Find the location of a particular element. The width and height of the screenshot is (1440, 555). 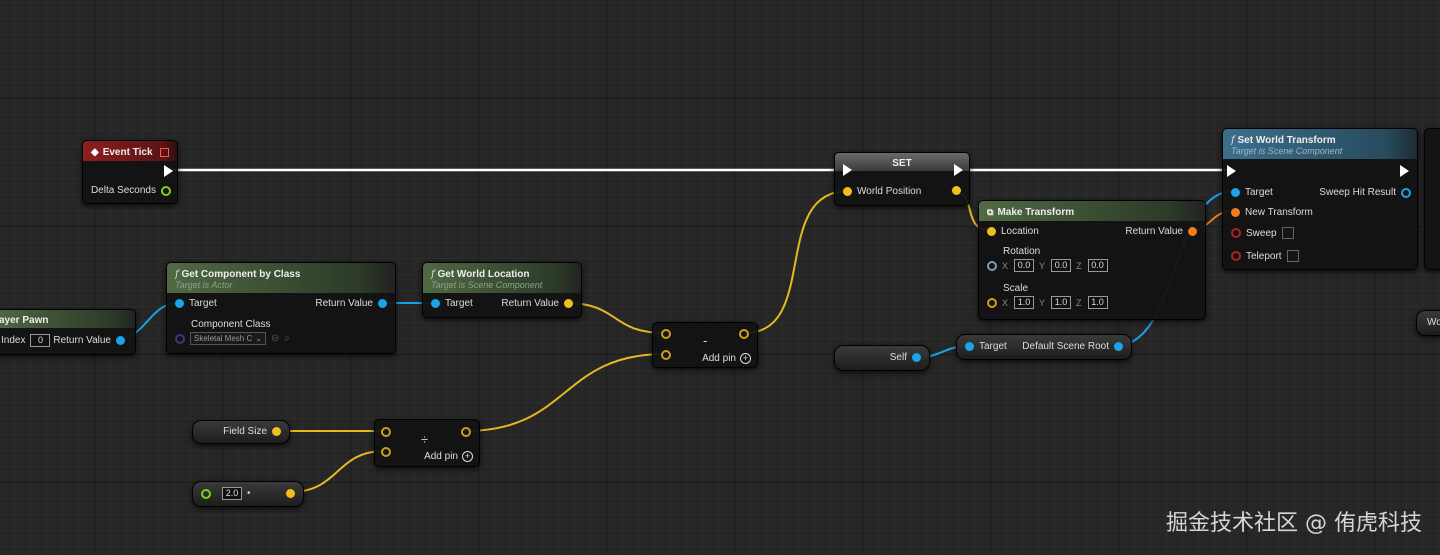

scale-y-axis: Y is located at coordinates (1042, 302).